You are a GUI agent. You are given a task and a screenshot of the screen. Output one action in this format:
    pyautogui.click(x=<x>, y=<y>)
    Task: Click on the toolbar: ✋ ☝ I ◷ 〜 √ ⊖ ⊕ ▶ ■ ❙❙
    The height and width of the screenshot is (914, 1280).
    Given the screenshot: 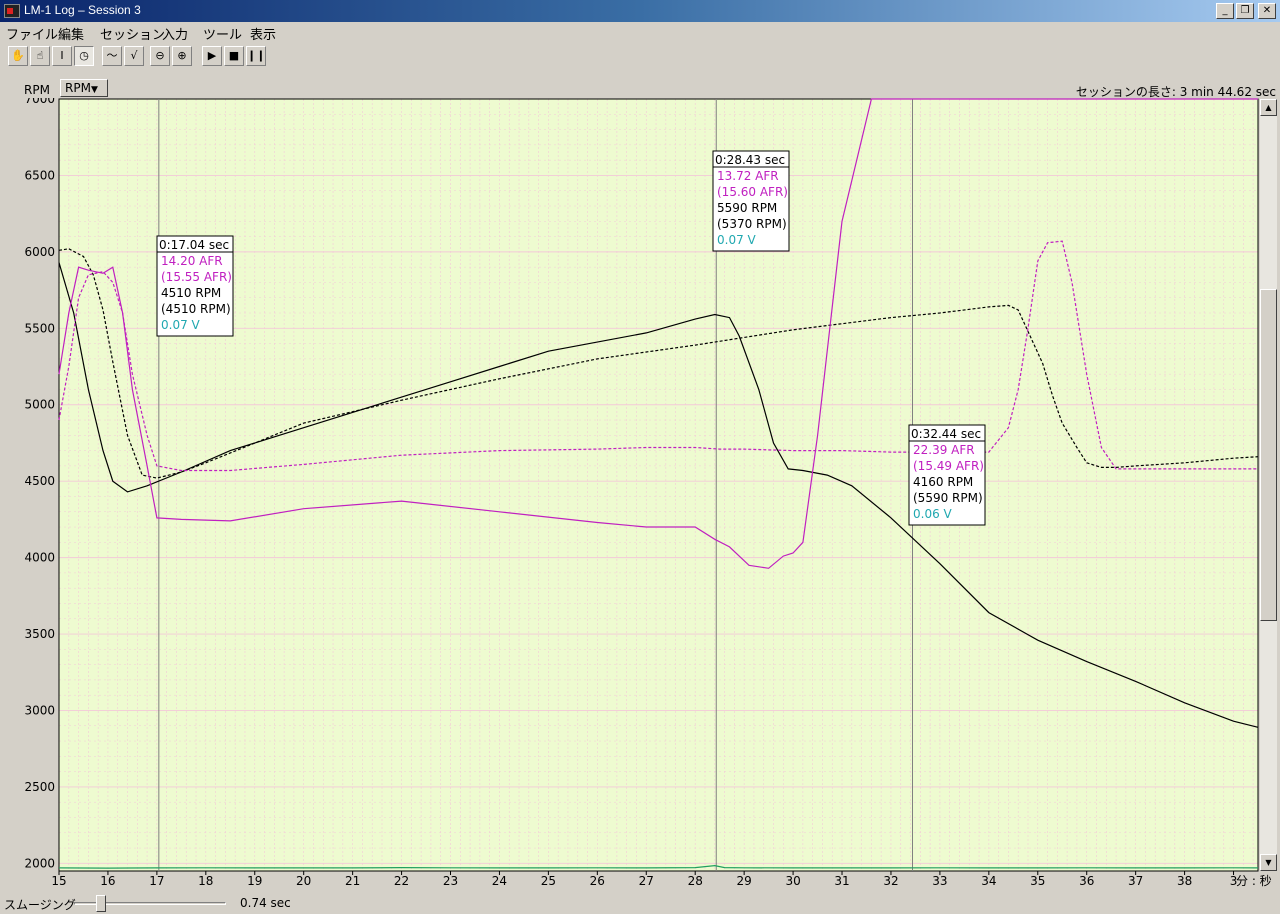 What is the action you would take?
    pyautogui.click(x=640, y=56)
    